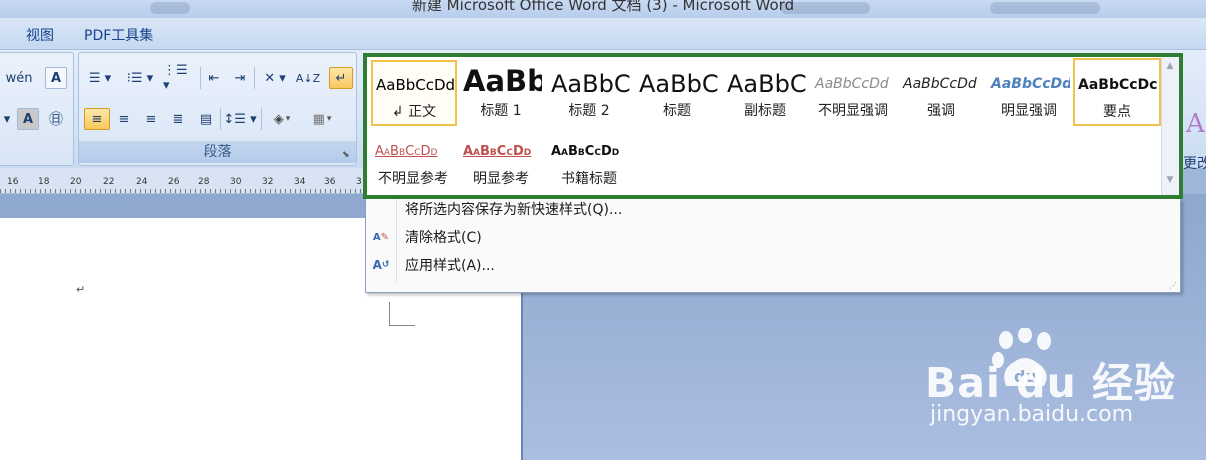 Image resolution: width=1206 pixels, height=460 pixels. I want to click on align-right-button: ≡, so click(151, 119).